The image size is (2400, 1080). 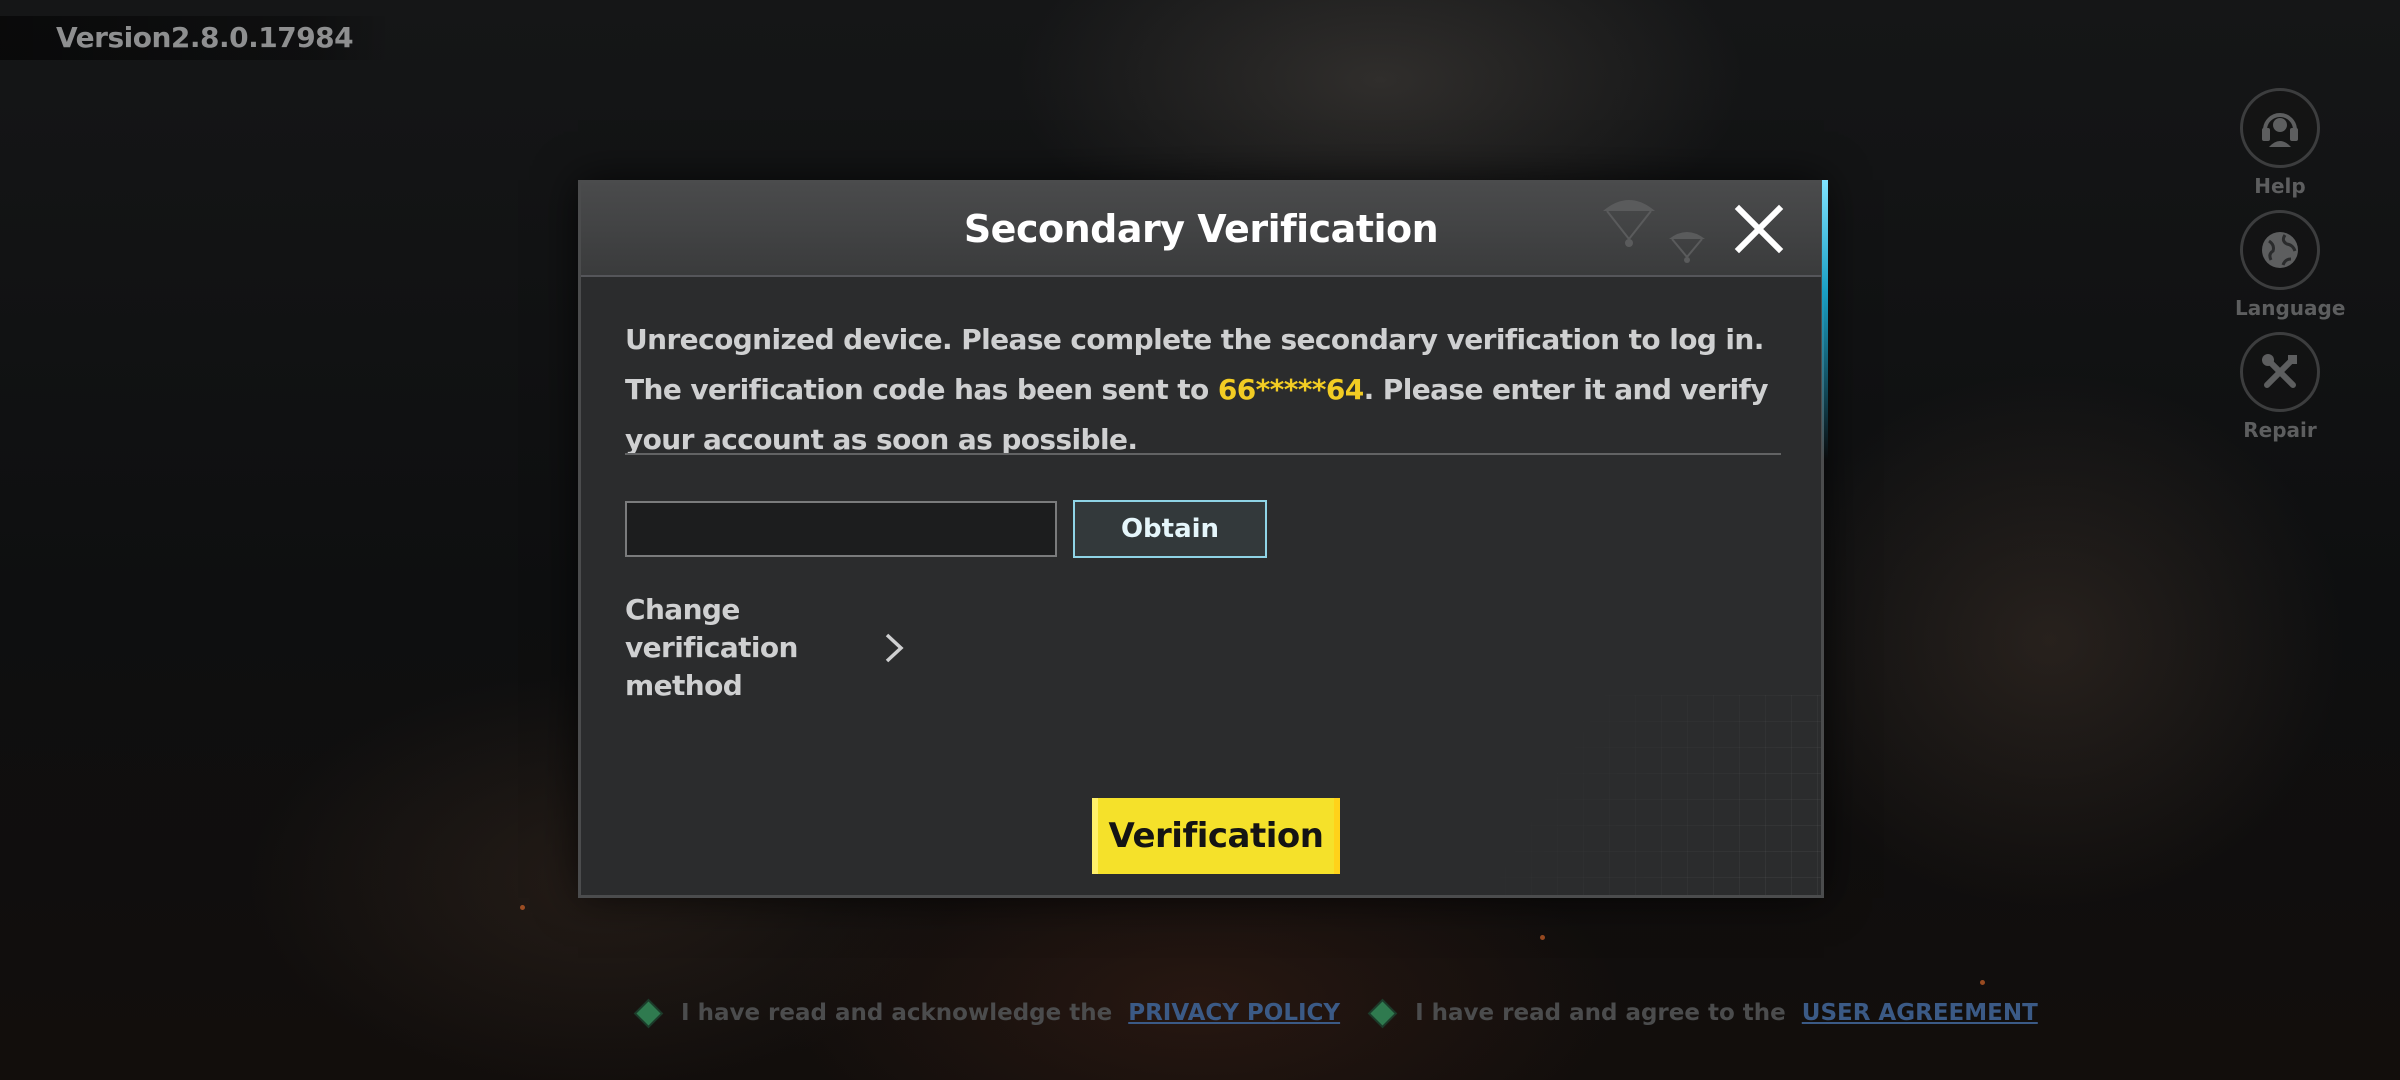 I want to click on obtain-code-button: Obtain, so click(x=1170, y=529).